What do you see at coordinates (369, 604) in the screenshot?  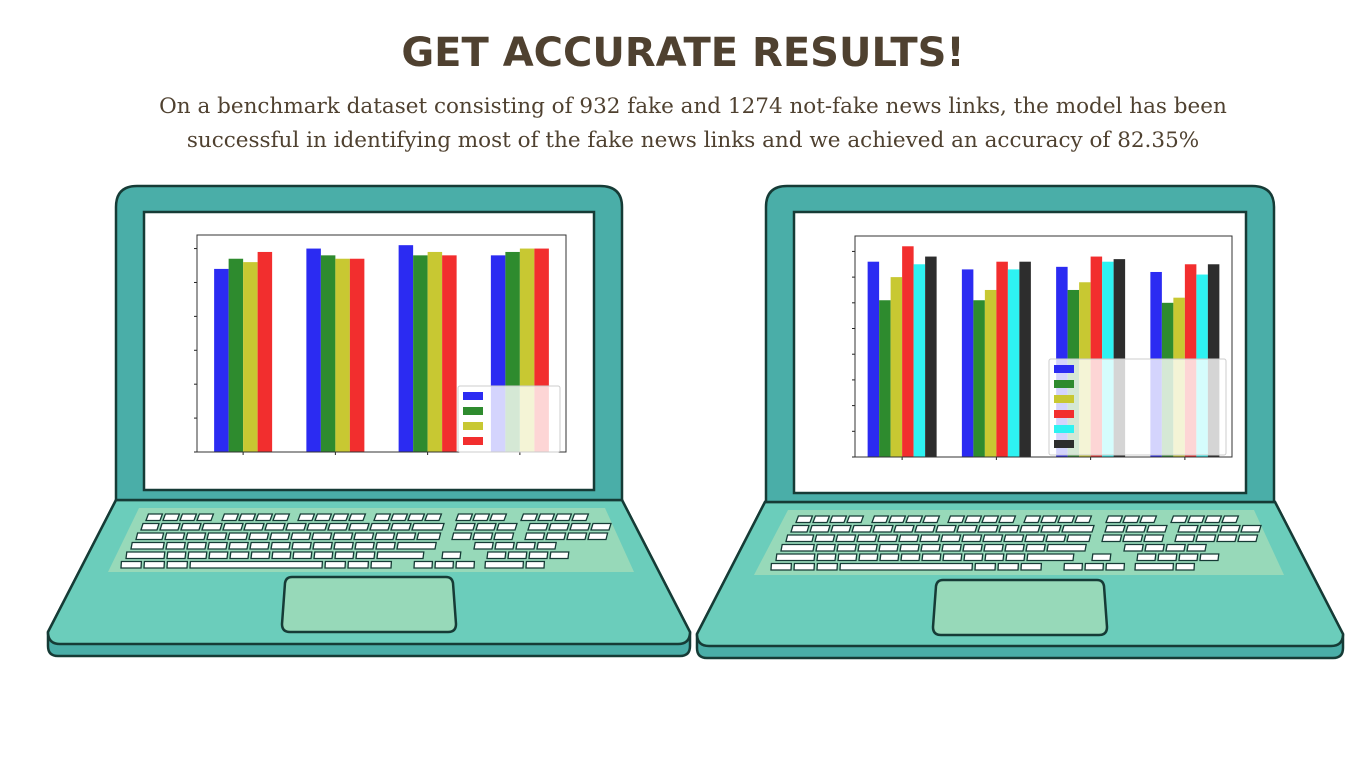 I see `touchpad-left` at bounding box center [369, 604].